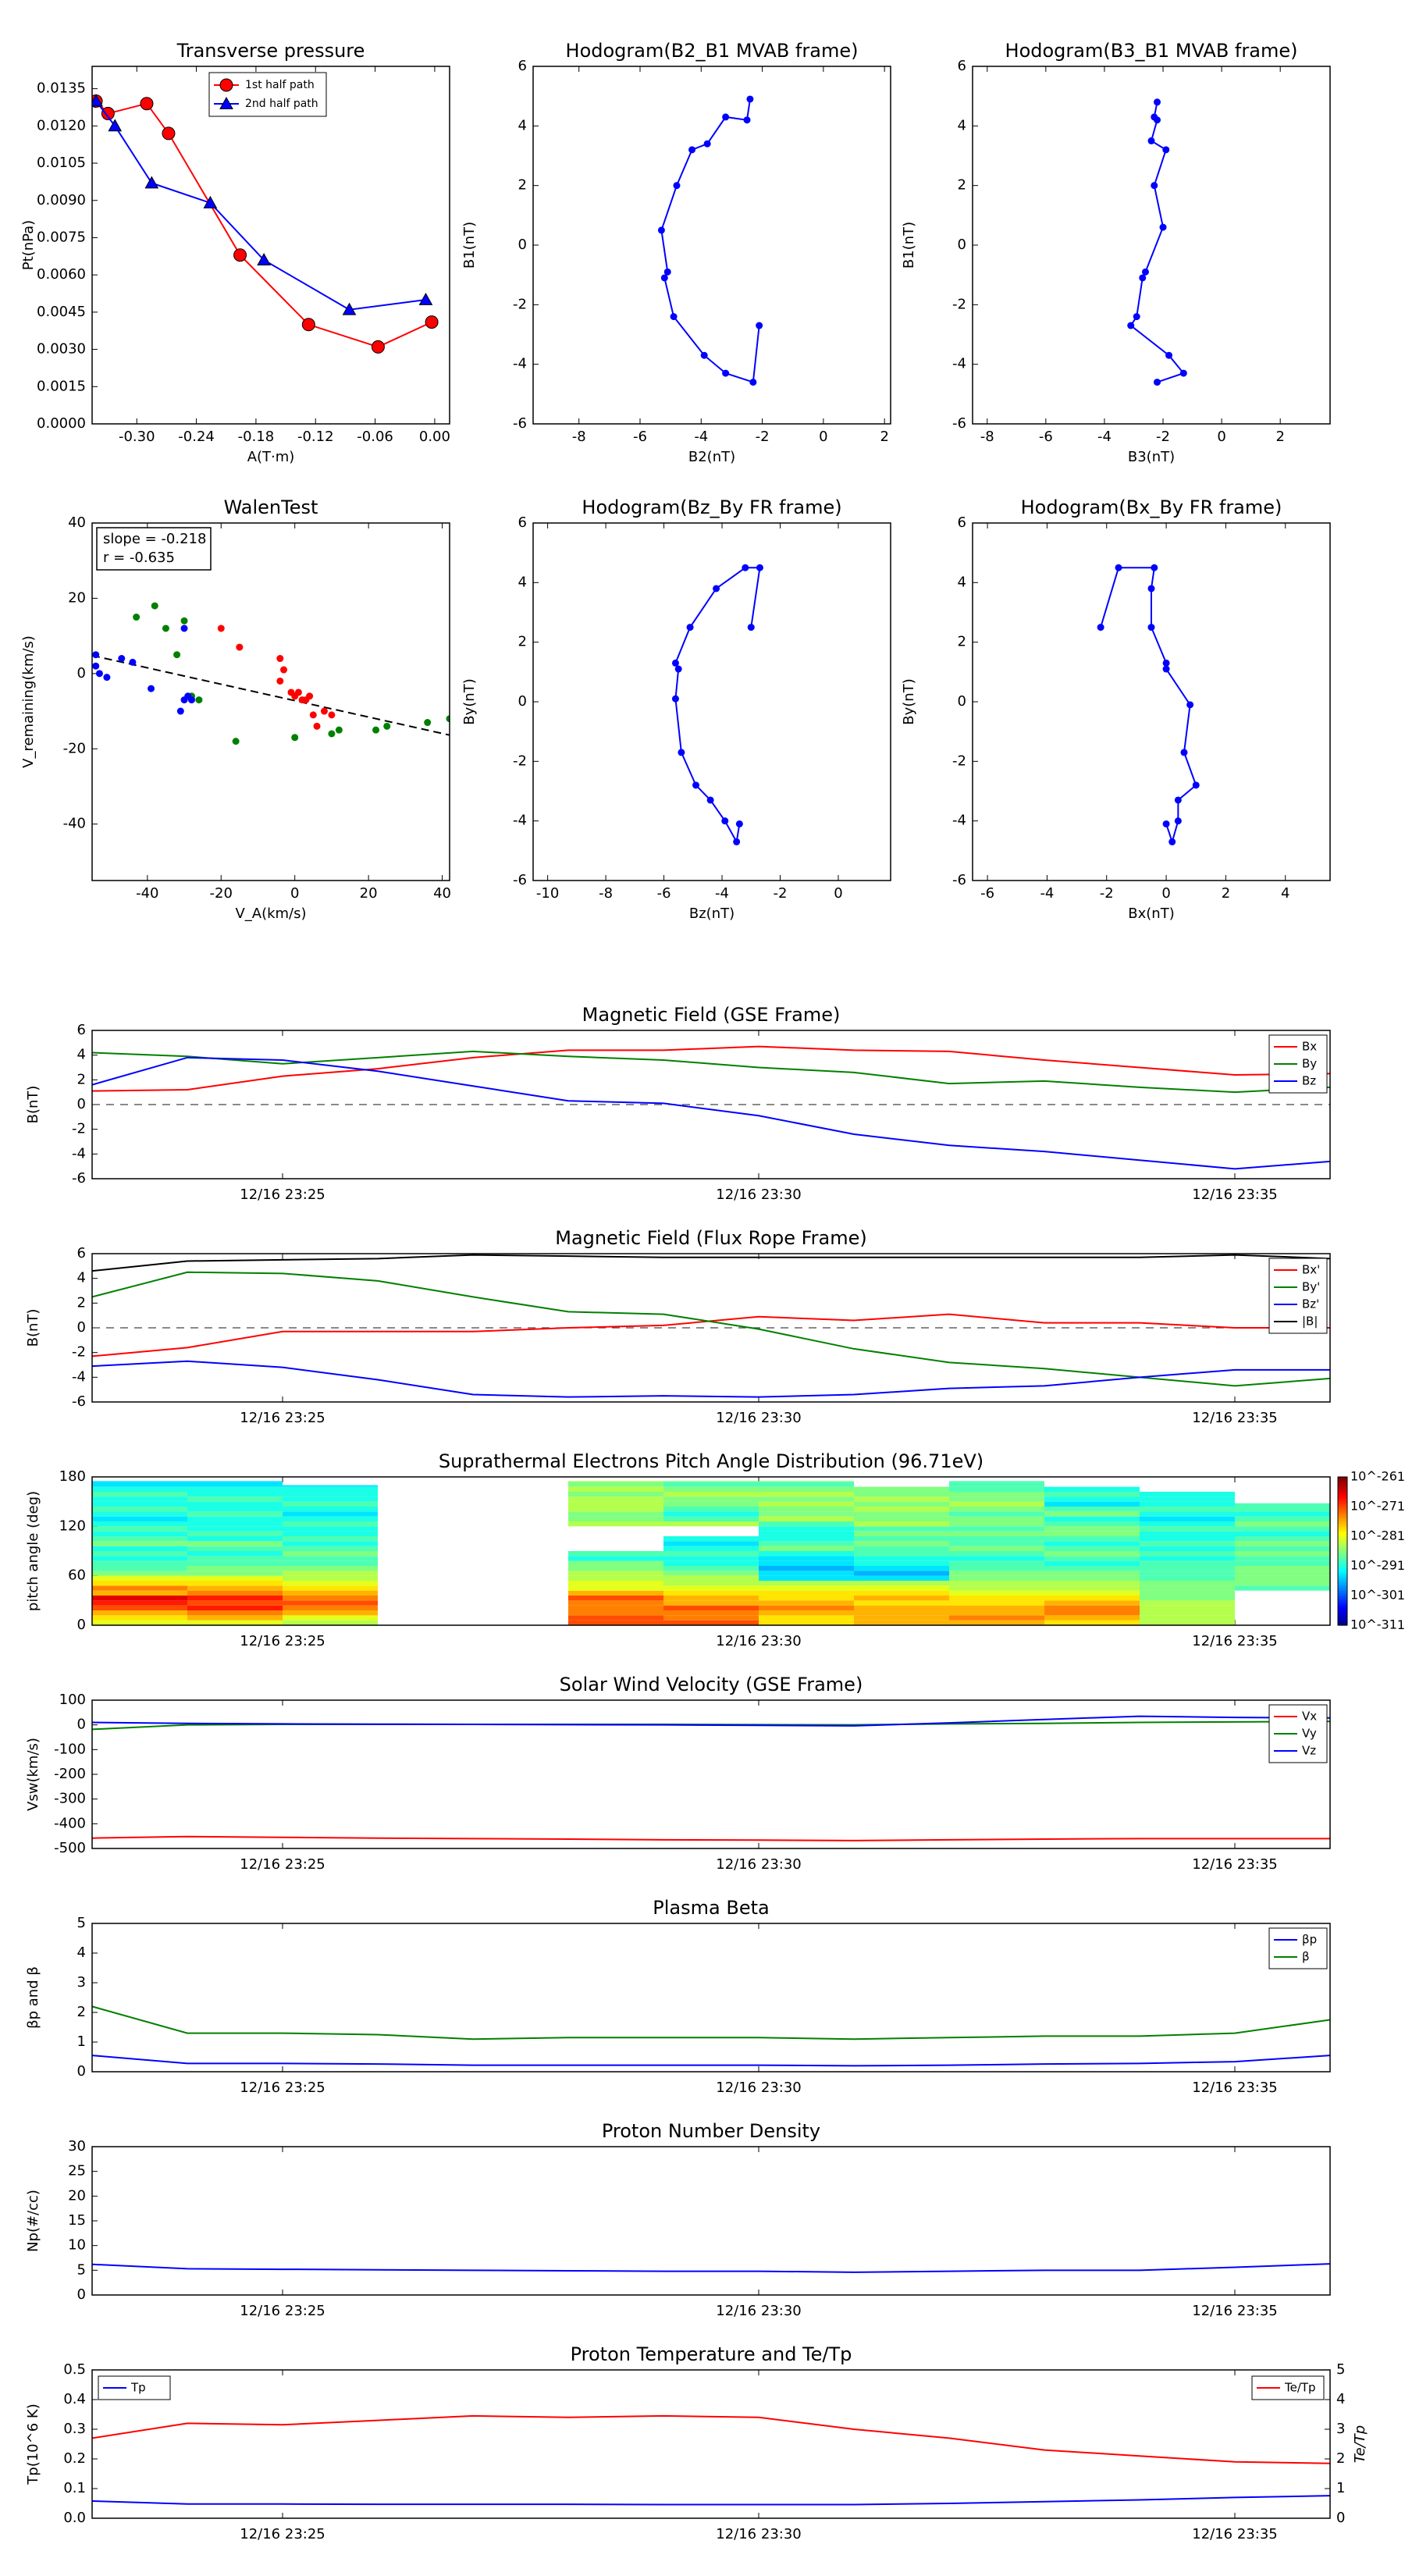 Image resolution: width=1405 pixels, height=2576 pixels. Describe the element at coordinates (781, 893) in the screenshot. I see `x-tick-label: -2` at that location.